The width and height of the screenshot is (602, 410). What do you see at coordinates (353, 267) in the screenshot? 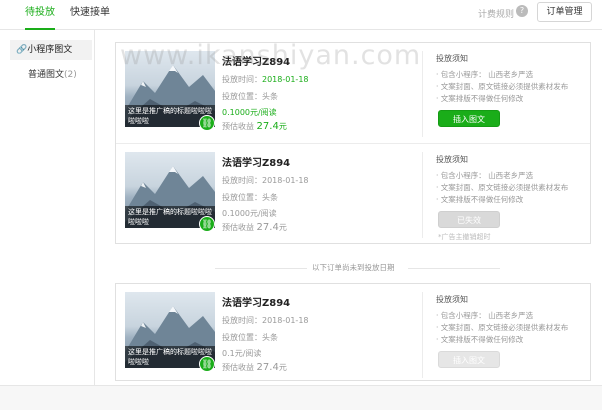
I see `section-divider-text: 以下订单尚未到投放日期` at bounding box center [353, 267].